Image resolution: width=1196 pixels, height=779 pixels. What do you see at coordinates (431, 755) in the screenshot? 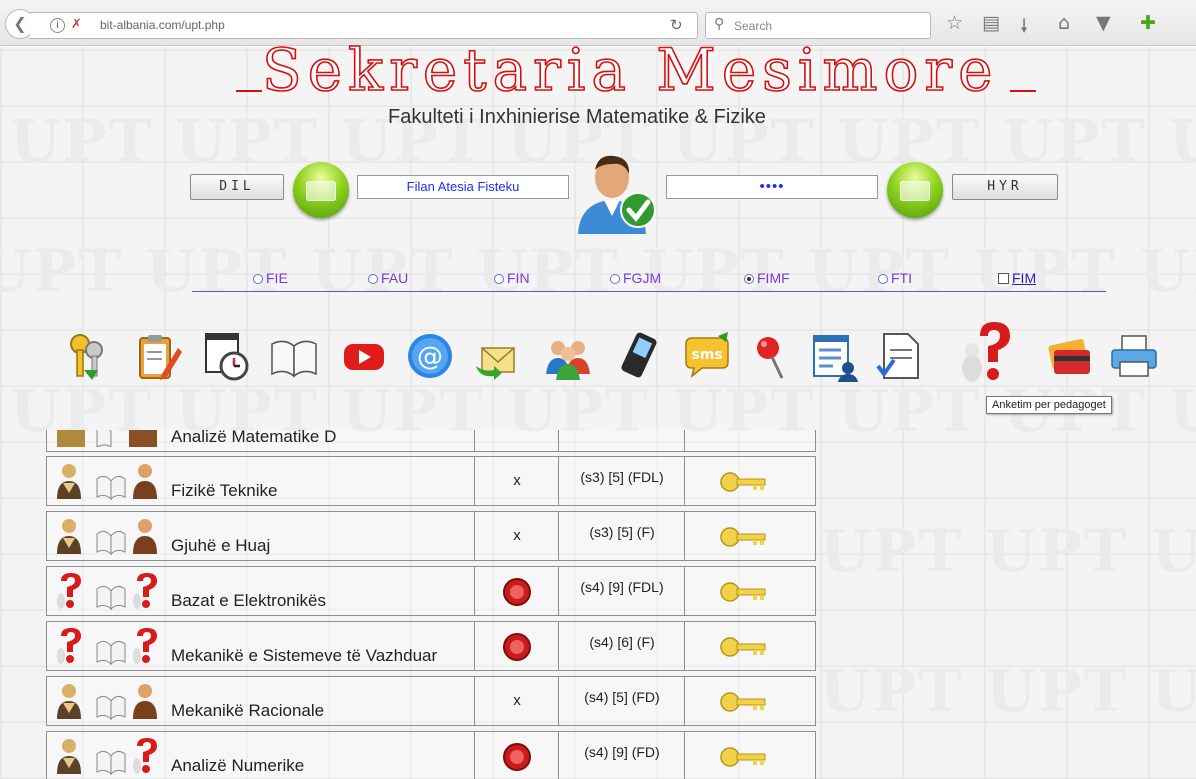
I see `table-row: Analizë Numerike (s4) [9] (FD)` at bounding box center [431, 755].